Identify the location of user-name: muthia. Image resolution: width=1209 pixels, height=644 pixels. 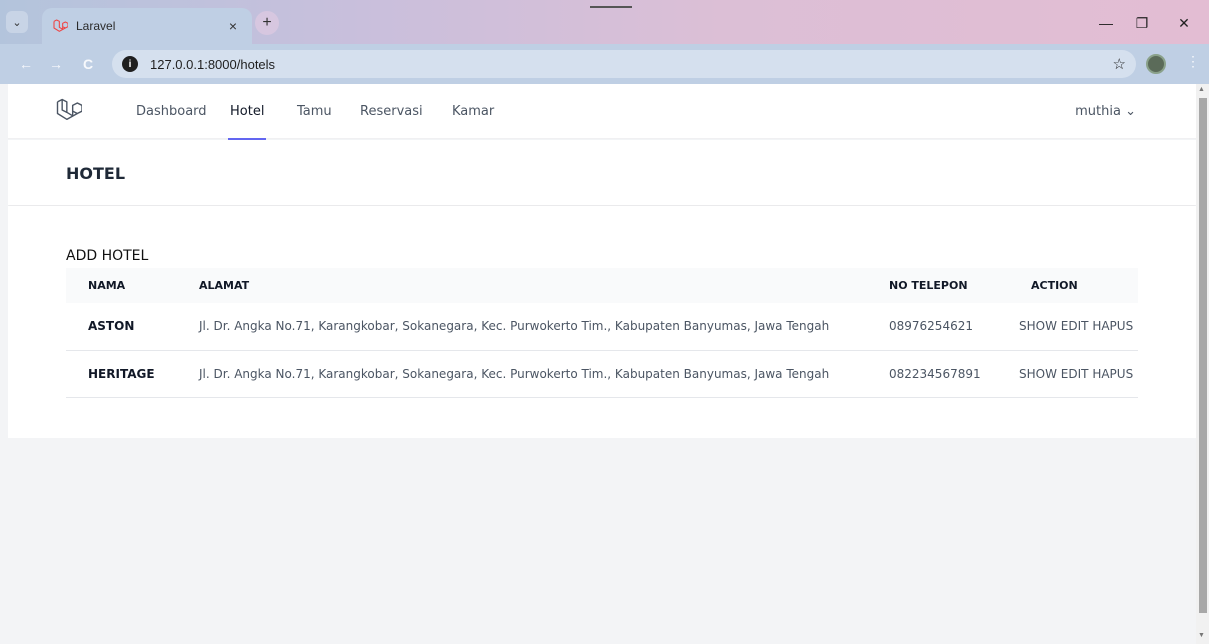
(1098, 111).